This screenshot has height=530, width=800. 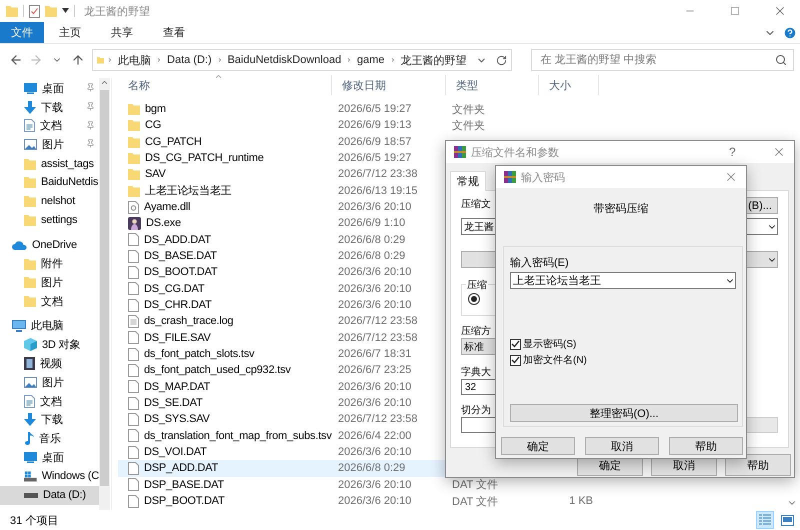 I want to click on desktop-icon, so click(x=30, y=458).